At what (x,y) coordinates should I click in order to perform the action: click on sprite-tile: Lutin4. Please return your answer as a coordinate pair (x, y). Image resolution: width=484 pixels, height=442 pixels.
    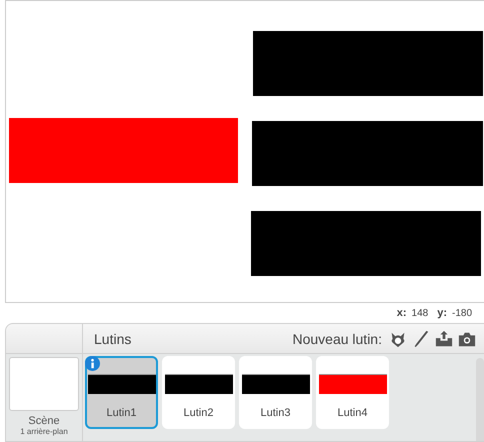
    Looking at the image, I should click on (352, 392).